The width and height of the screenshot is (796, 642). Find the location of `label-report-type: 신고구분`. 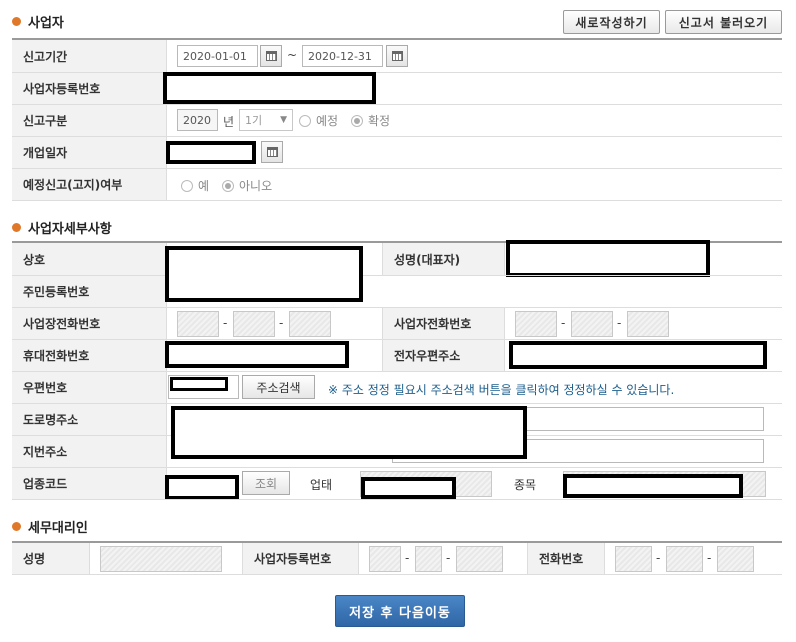

label-report-type: 신고구분 is located at coordinates (89, 120).